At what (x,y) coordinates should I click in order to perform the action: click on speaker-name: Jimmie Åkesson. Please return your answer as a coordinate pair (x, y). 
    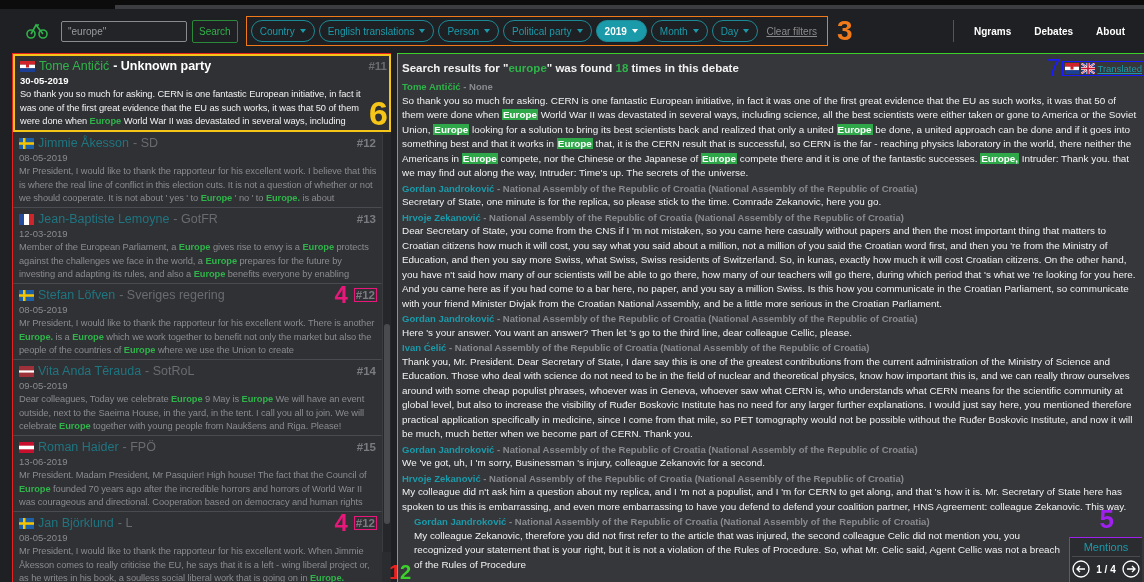
    Looking at the image, I should click on (83, 143).